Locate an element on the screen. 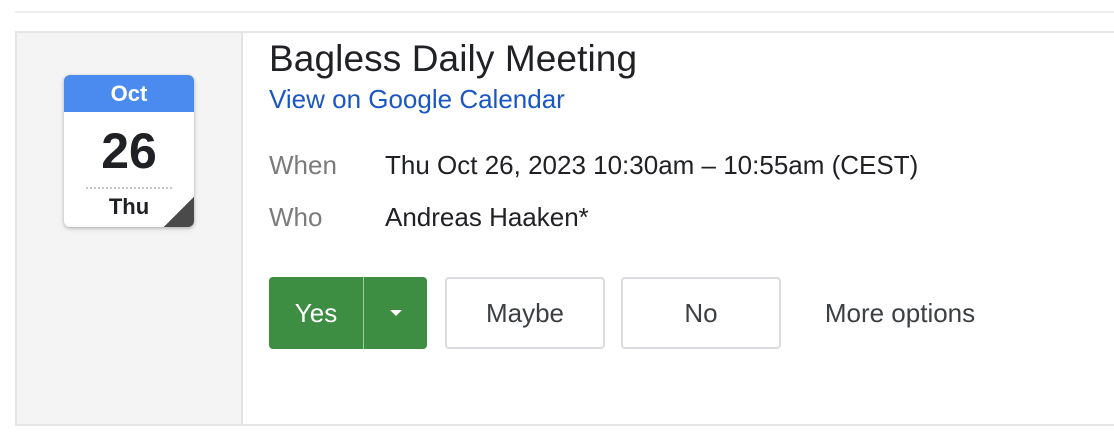 The width and height of the screenshot is (1114, 444). more-options-button: More options is located at coordinates (900, 313).